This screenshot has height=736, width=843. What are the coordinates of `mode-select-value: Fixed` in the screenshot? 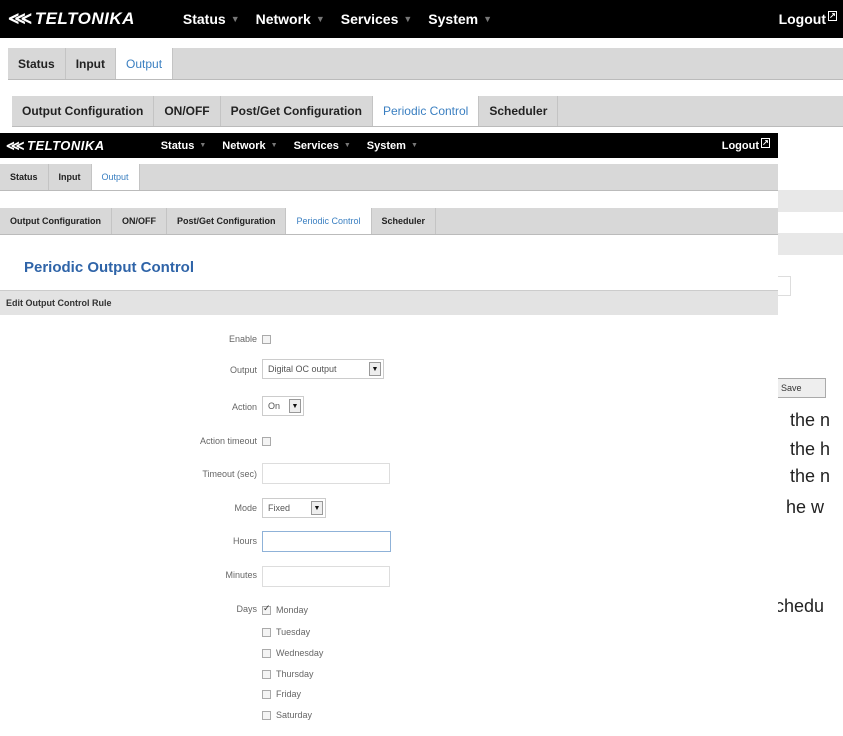 It's located at (279, 508).